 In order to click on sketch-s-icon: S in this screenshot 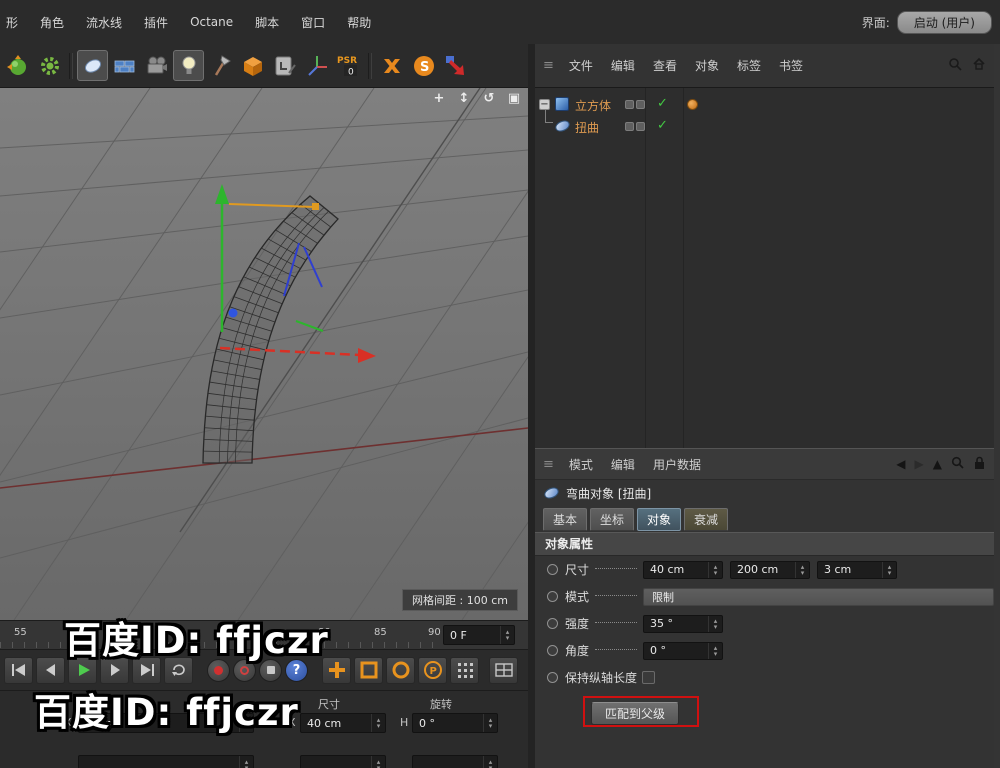, I will do `click(423, 65)`.